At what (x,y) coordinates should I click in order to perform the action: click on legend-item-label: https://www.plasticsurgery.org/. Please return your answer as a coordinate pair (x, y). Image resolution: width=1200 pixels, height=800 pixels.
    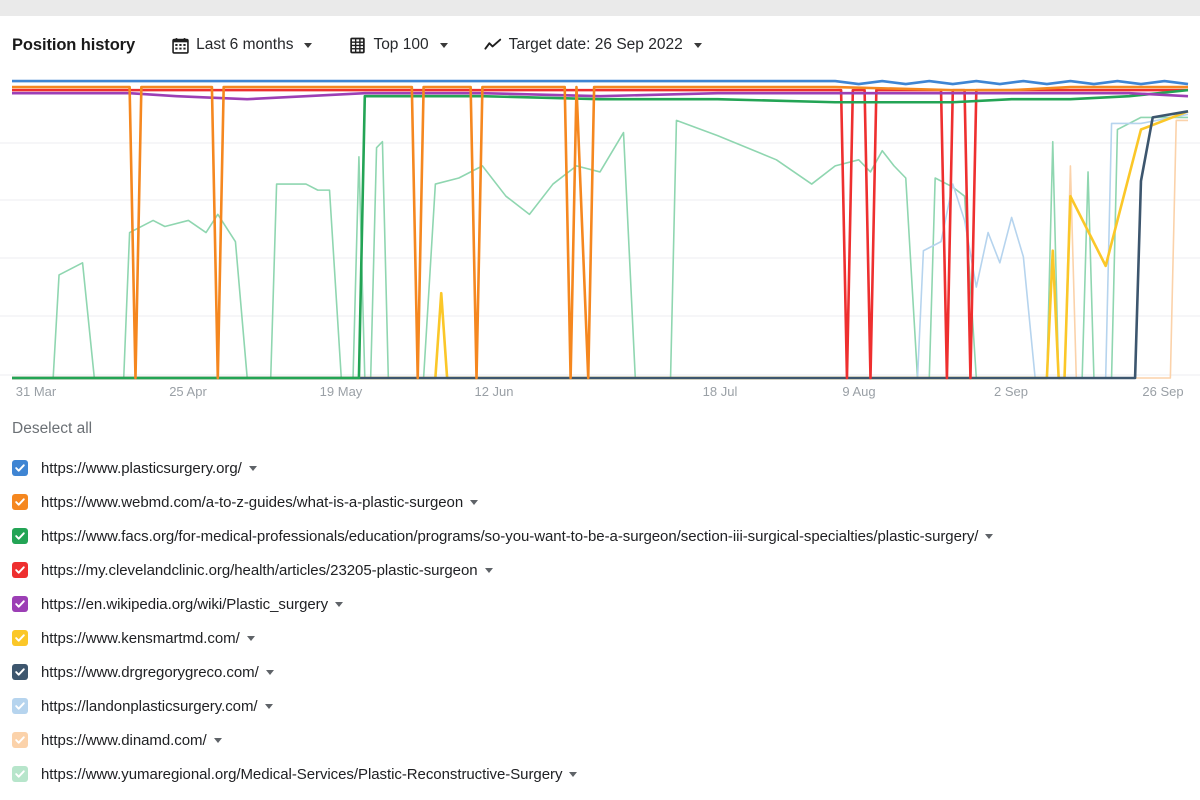
    Looking at the image, I should click on (141, 468).